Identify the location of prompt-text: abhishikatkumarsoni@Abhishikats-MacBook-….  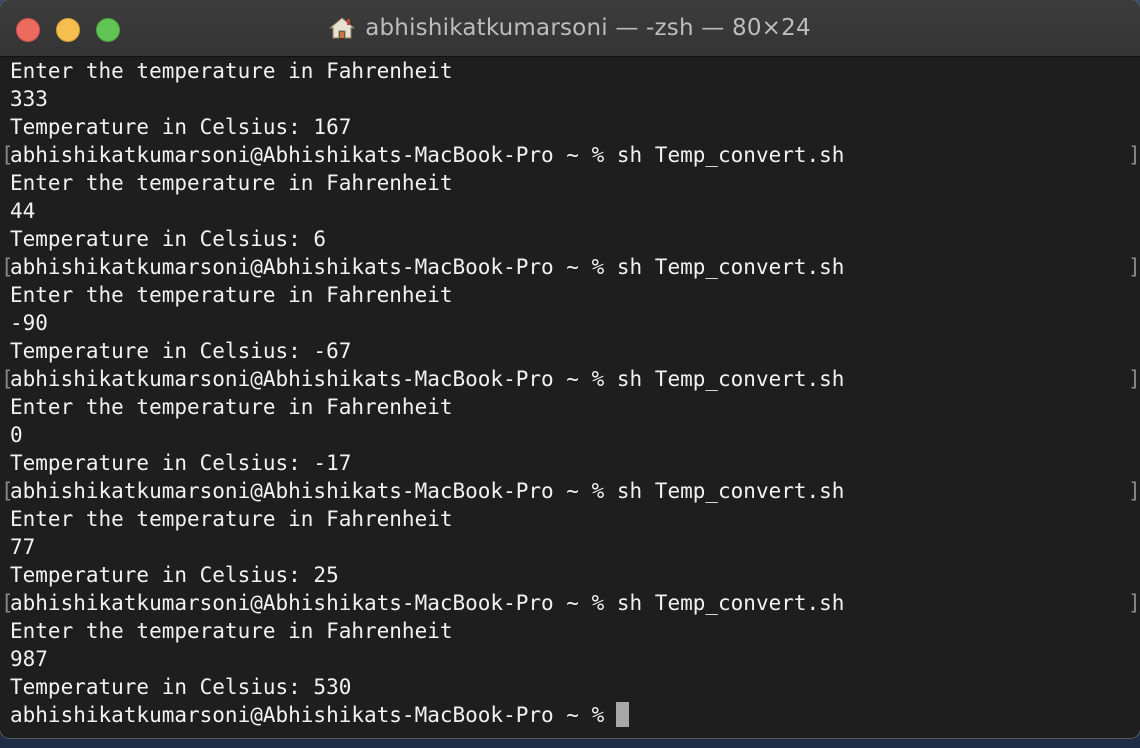
(307, 715).